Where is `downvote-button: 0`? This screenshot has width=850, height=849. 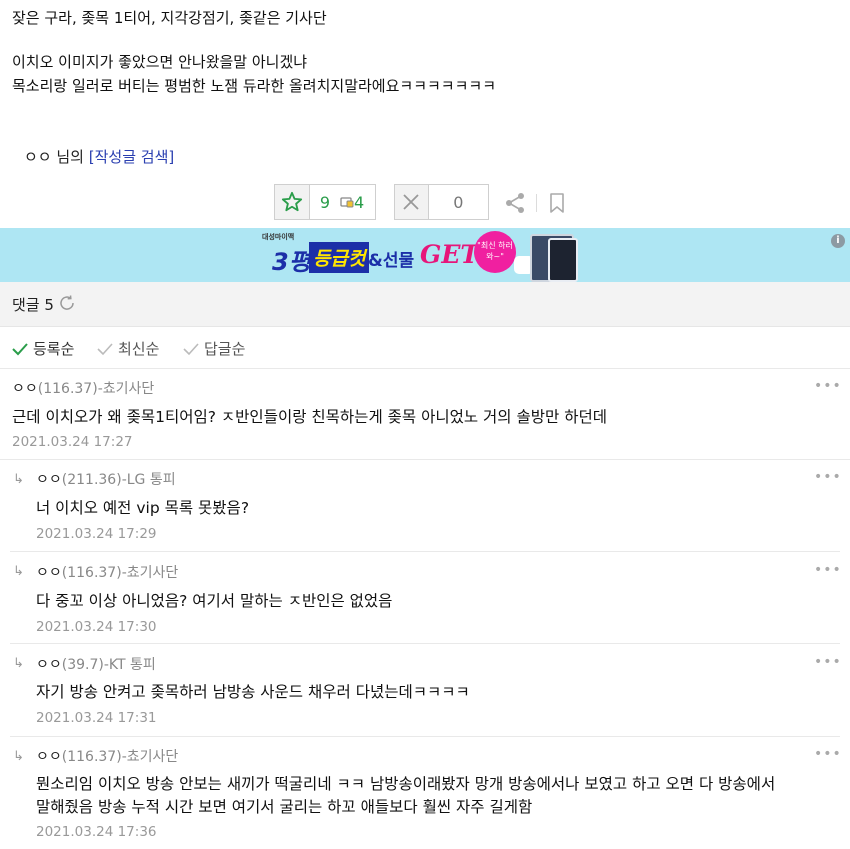
downvote-button: 0 is located at coordinates (441, 202).